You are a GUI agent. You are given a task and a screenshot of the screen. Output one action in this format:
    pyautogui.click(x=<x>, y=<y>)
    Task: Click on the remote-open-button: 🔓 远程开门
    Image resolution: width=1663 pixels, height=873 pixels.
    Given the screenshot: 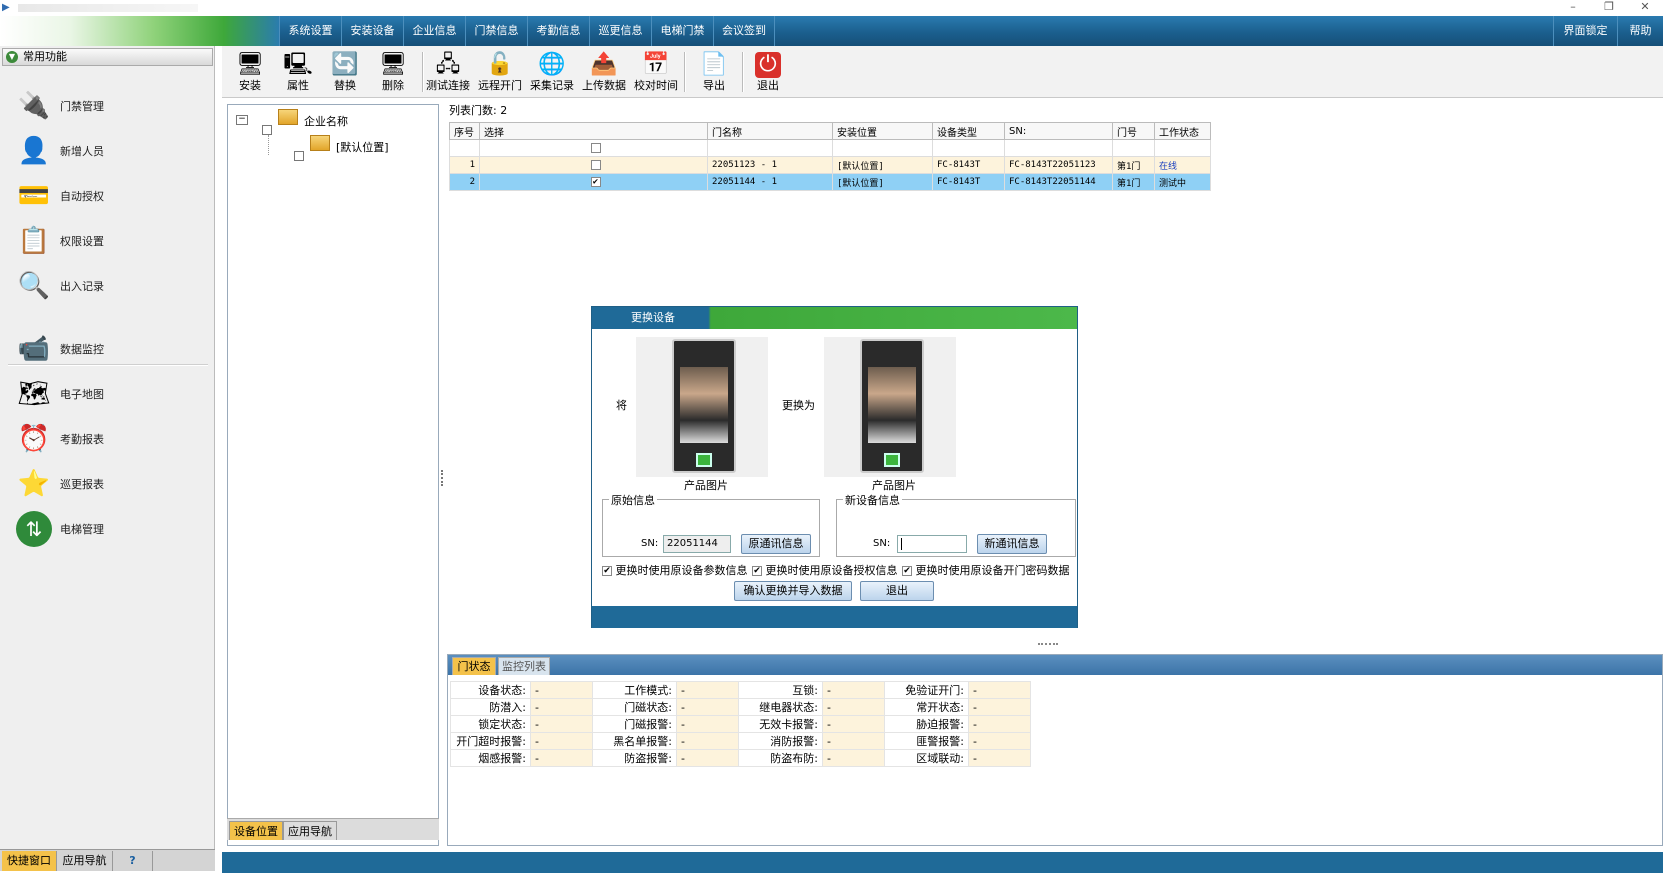 What is the action you would take?
    pyautogui.click(x=500, y=73)
    